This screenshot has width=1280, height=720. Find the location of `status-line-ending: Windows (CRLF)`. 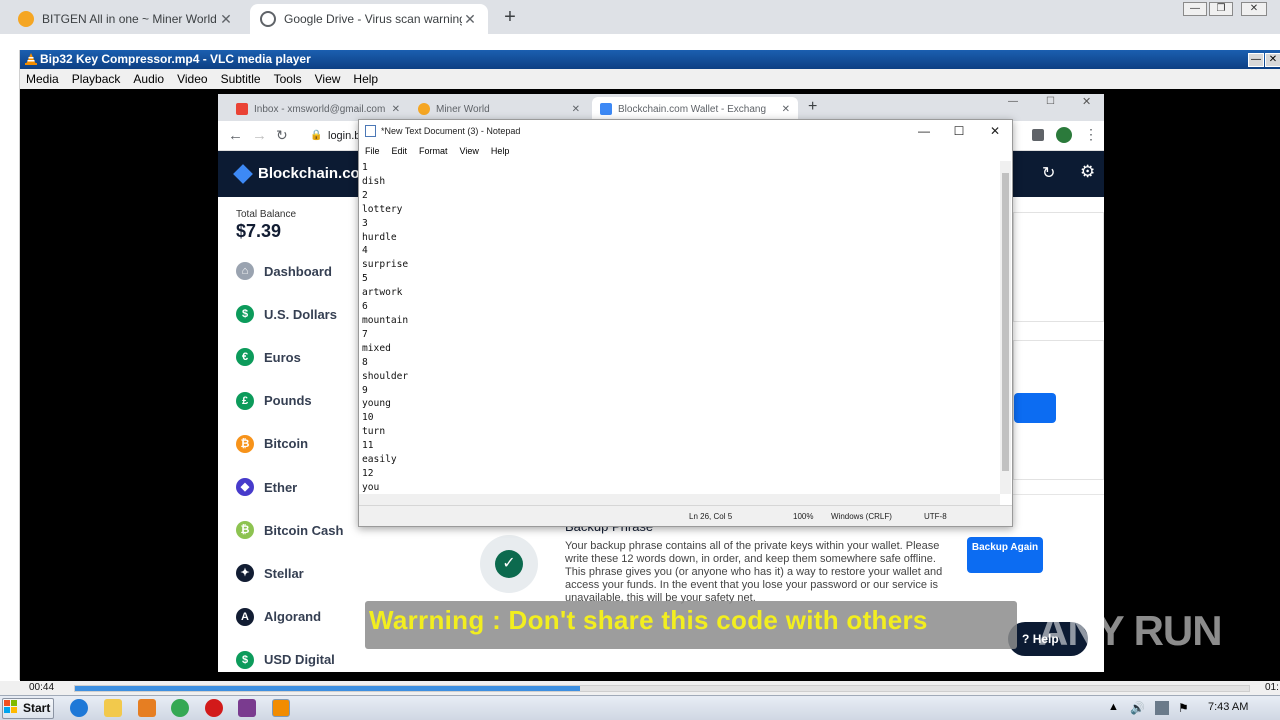

status-line-ending: Windows (CRLF) is located at coordinates (861, 516).